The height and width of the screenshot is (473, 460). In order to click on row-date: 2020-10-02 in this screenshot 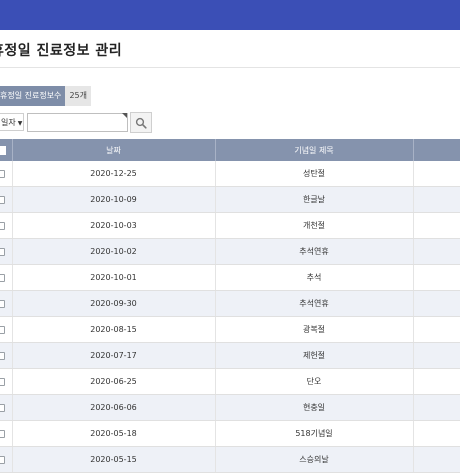, I will do `click(114, 251)`.